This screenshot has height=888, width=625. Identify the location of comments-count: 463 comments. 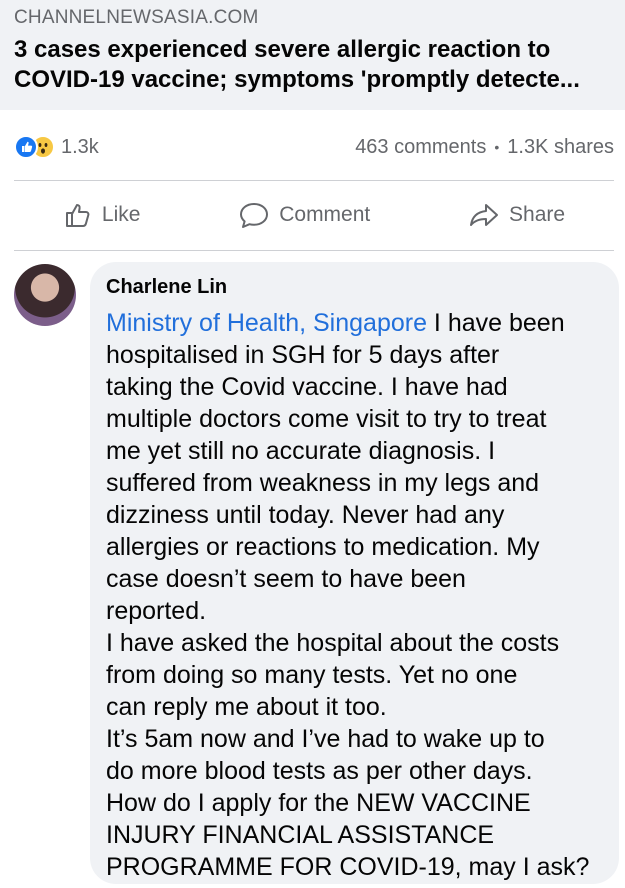
(420, 147).